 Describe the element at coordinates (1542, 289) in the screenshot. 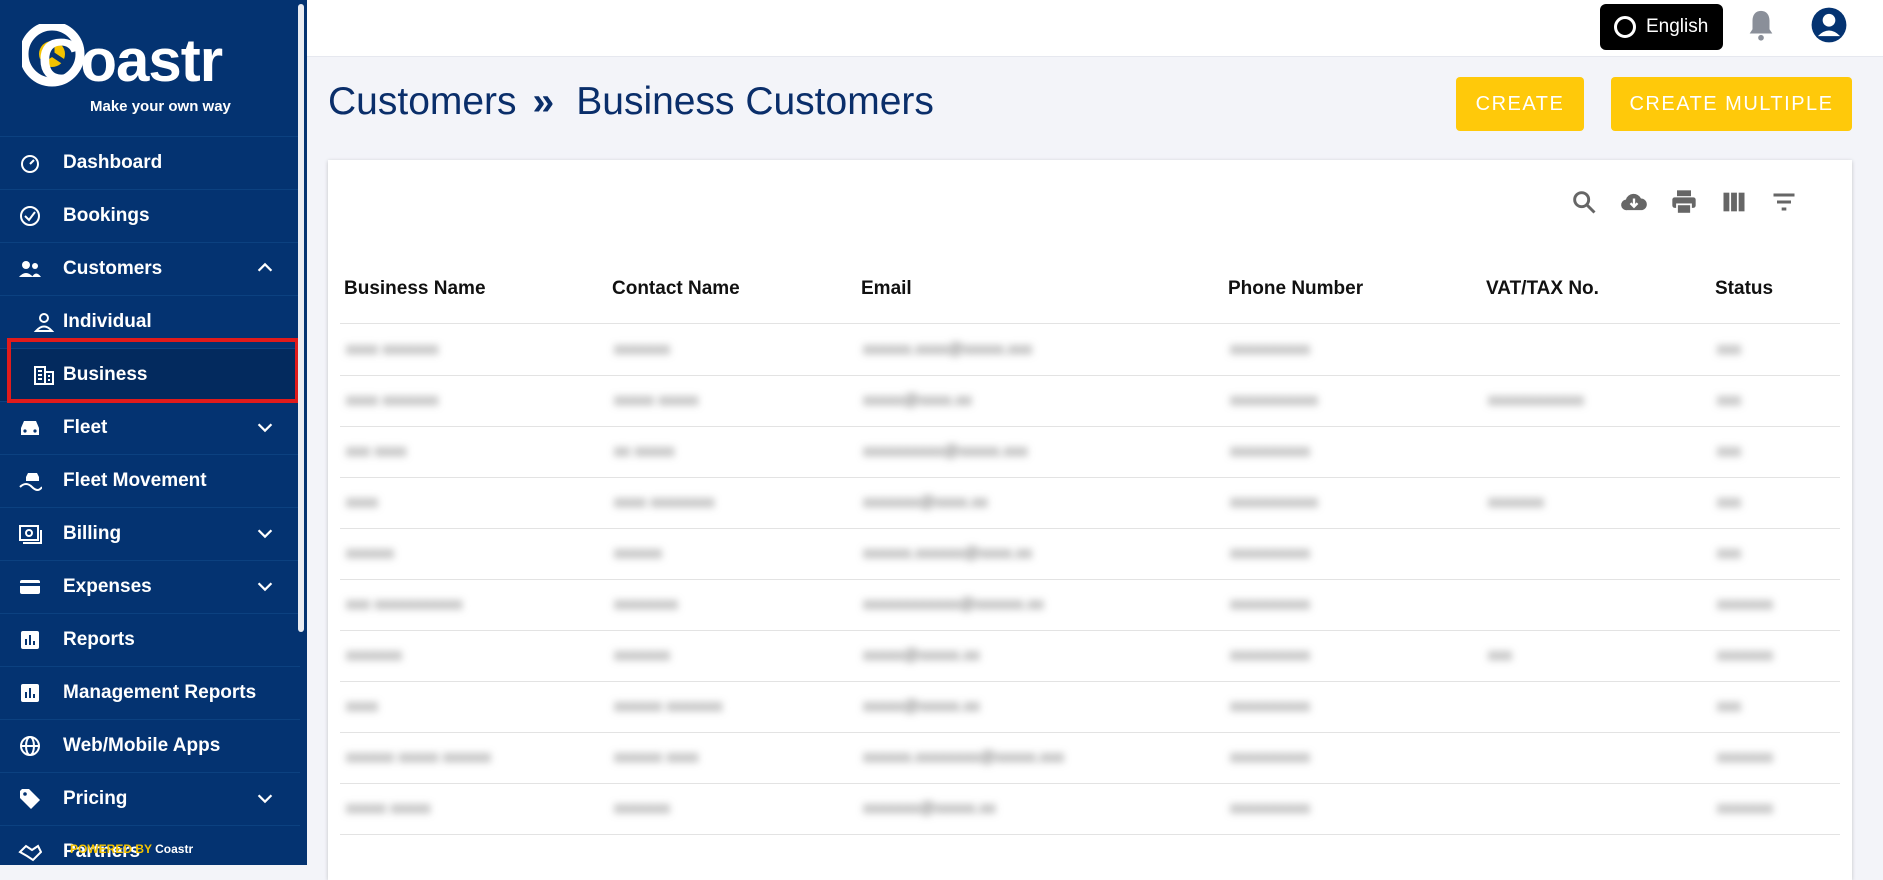

I see `column-header-vat-tax-no: VAT/TAX No.` at that location.